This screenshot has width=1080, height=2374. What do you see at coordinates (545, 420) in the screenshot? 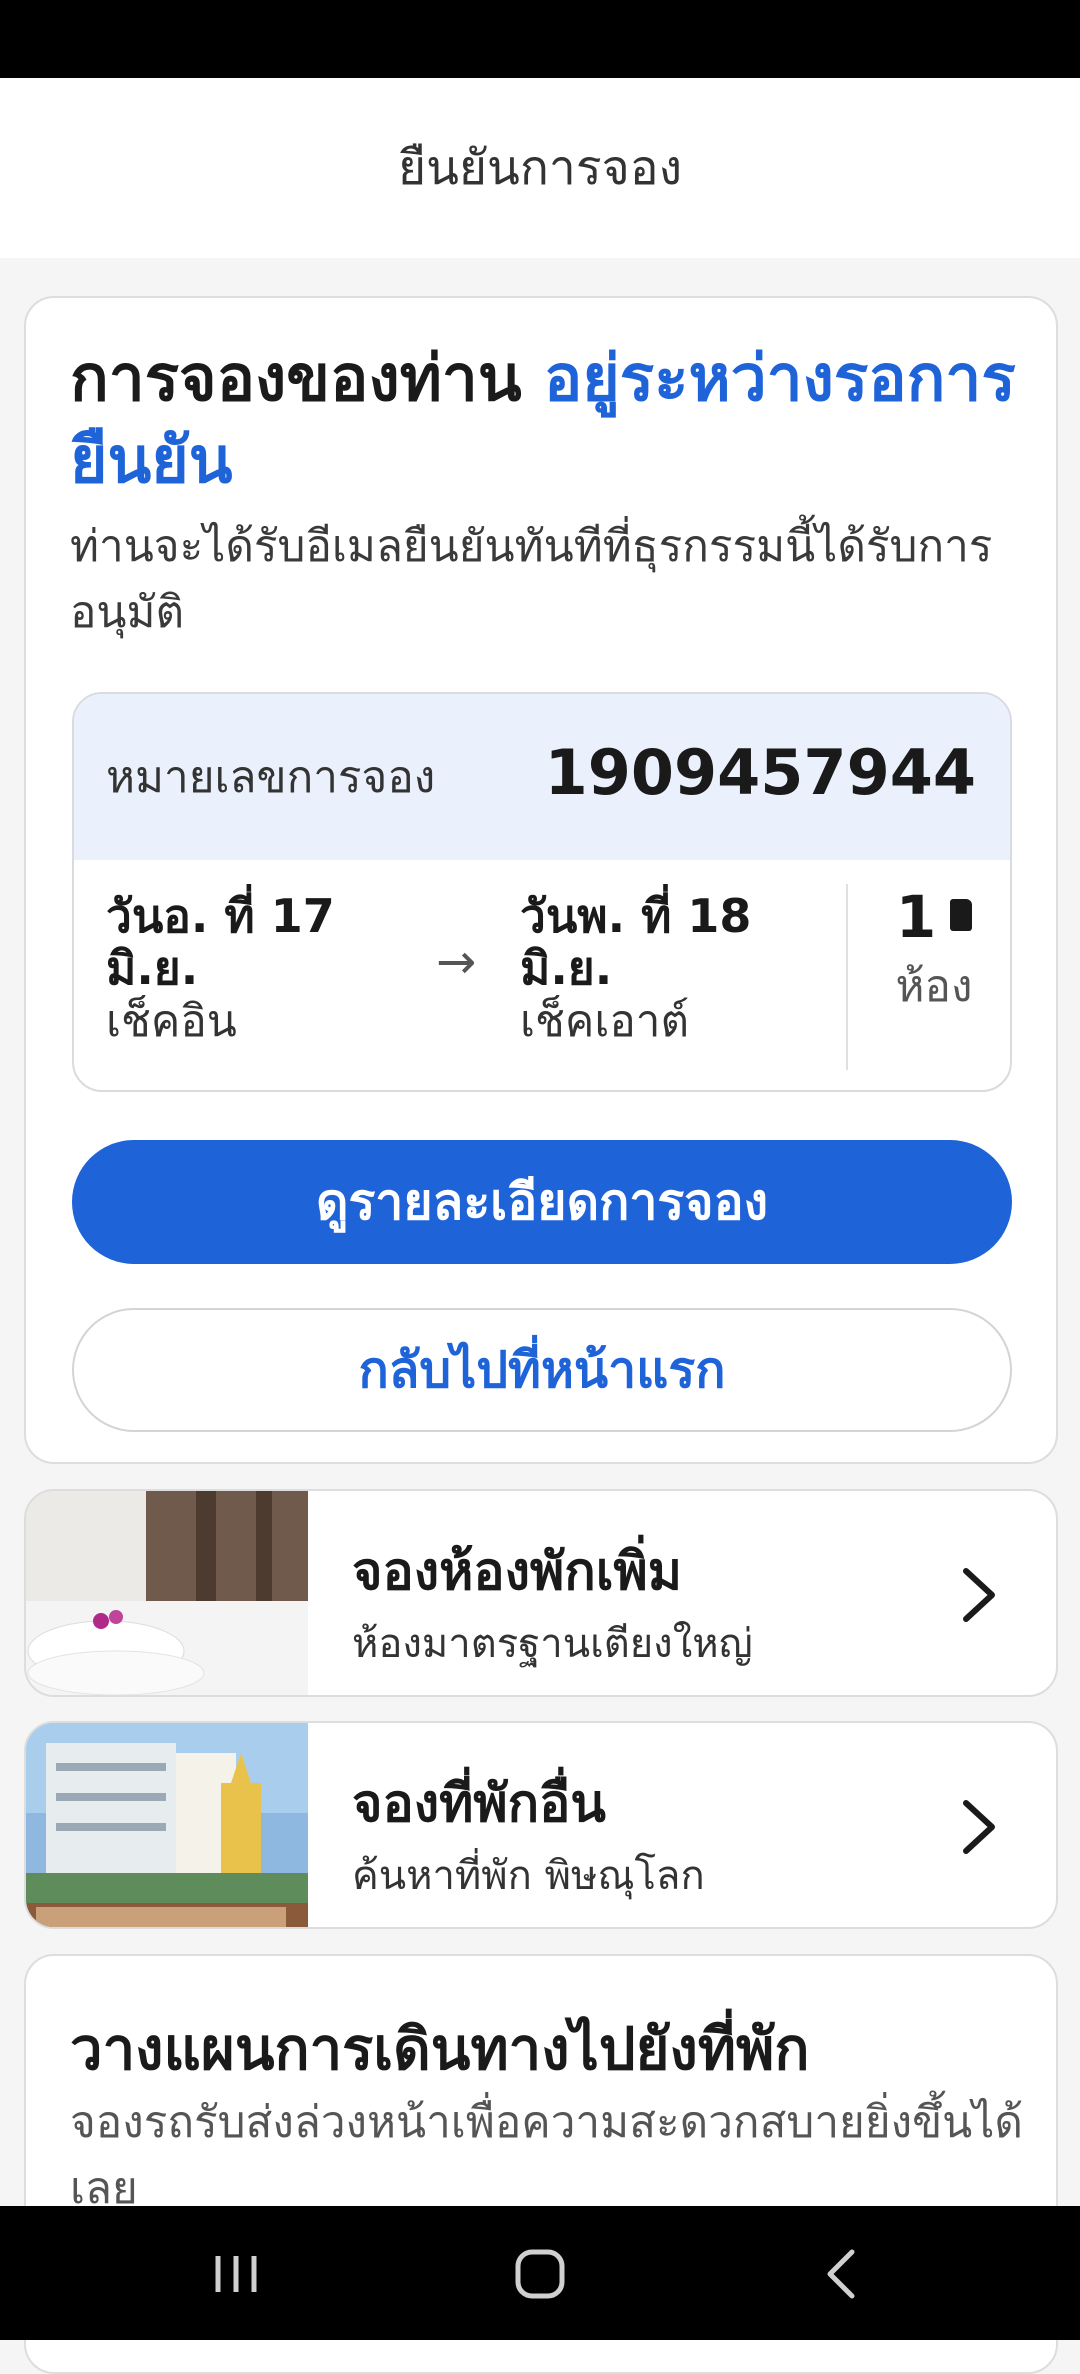
I see `confirmation-headline: การจองของท่าน อยู่ระหว่างรอการยืนยัน` at bounding box center [545, 420].